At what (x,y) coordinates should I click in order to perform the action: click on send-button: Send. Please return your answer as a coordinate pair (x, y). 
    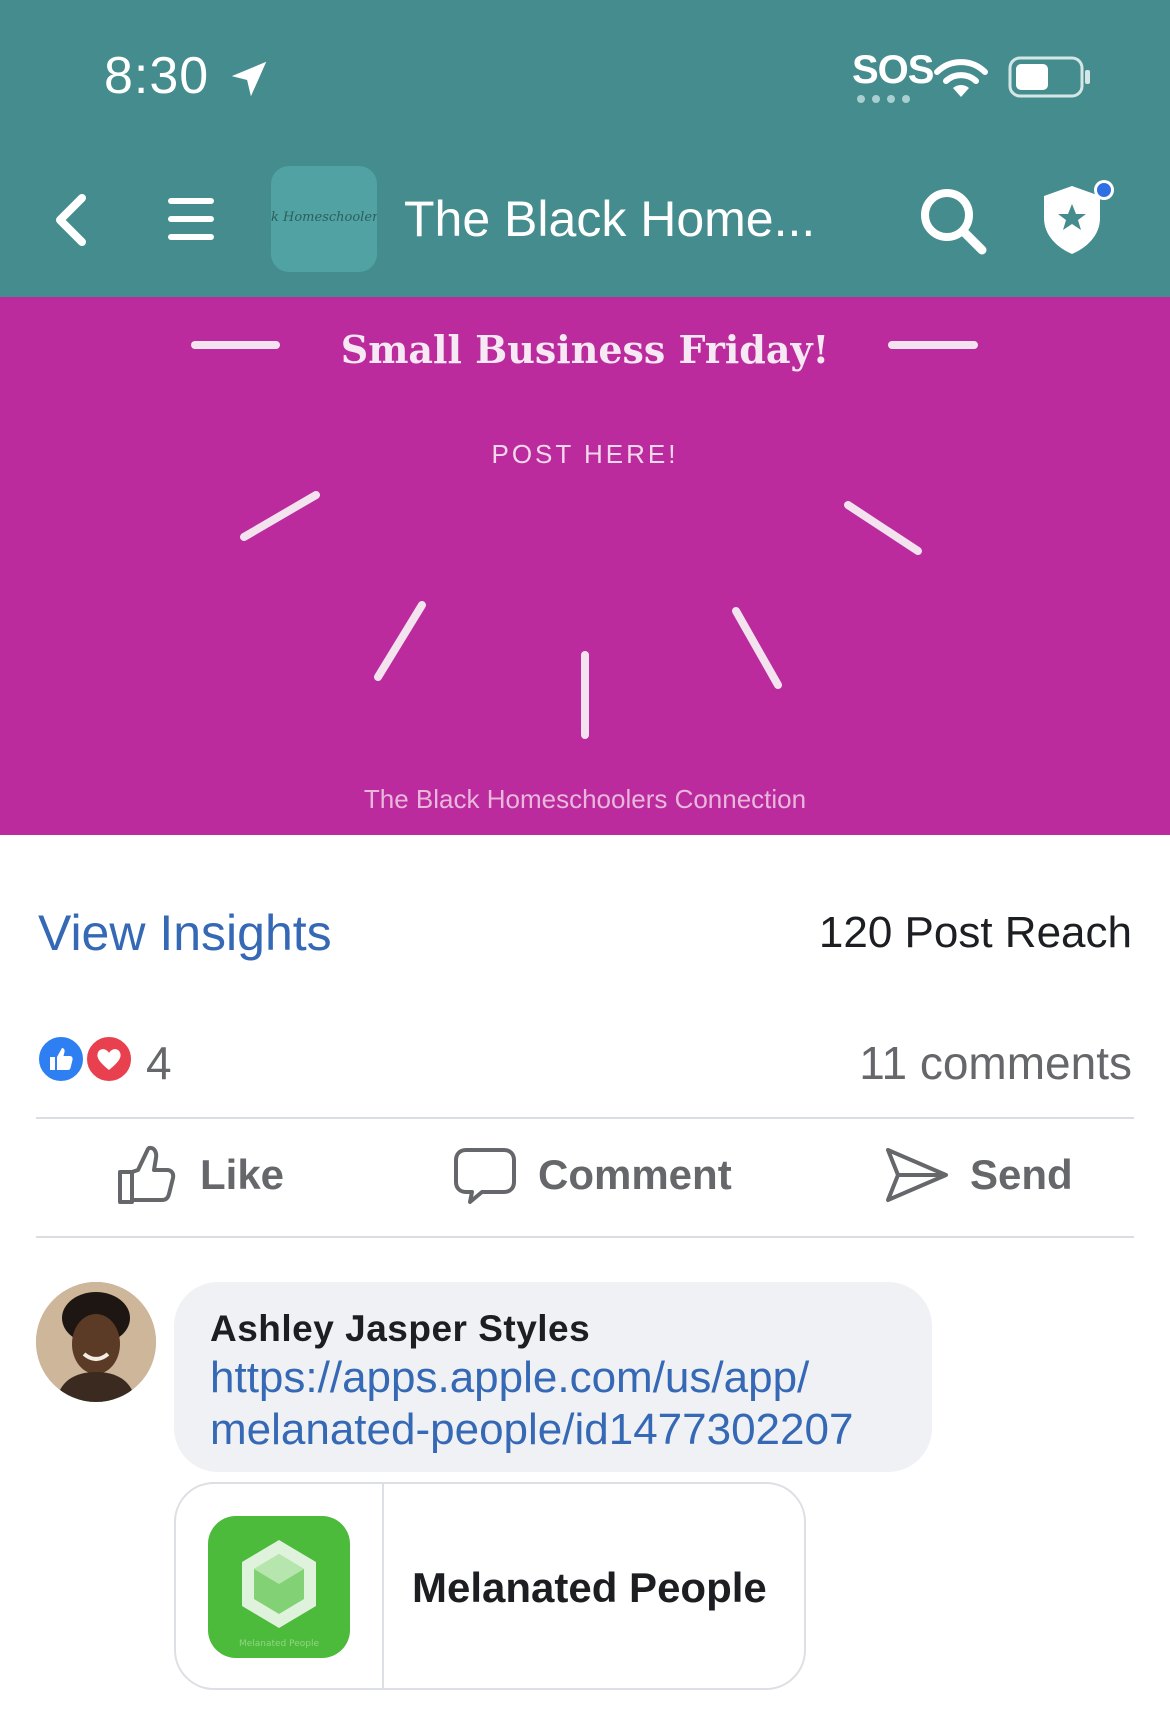
    Looking at the image, I should click on (978, 1175).